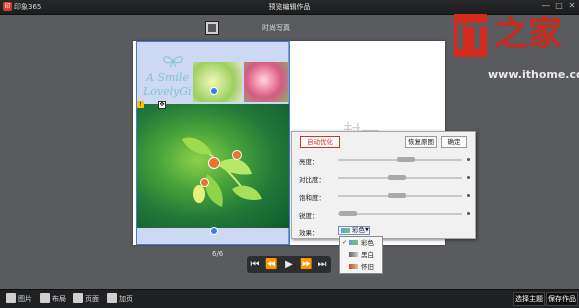 The height and width of the screenshot is (308, 579). What do you see at coordinates (562, 299) in the screenshot?
I see `save-work-button: 保存作品` at bounding box center [562, 299].